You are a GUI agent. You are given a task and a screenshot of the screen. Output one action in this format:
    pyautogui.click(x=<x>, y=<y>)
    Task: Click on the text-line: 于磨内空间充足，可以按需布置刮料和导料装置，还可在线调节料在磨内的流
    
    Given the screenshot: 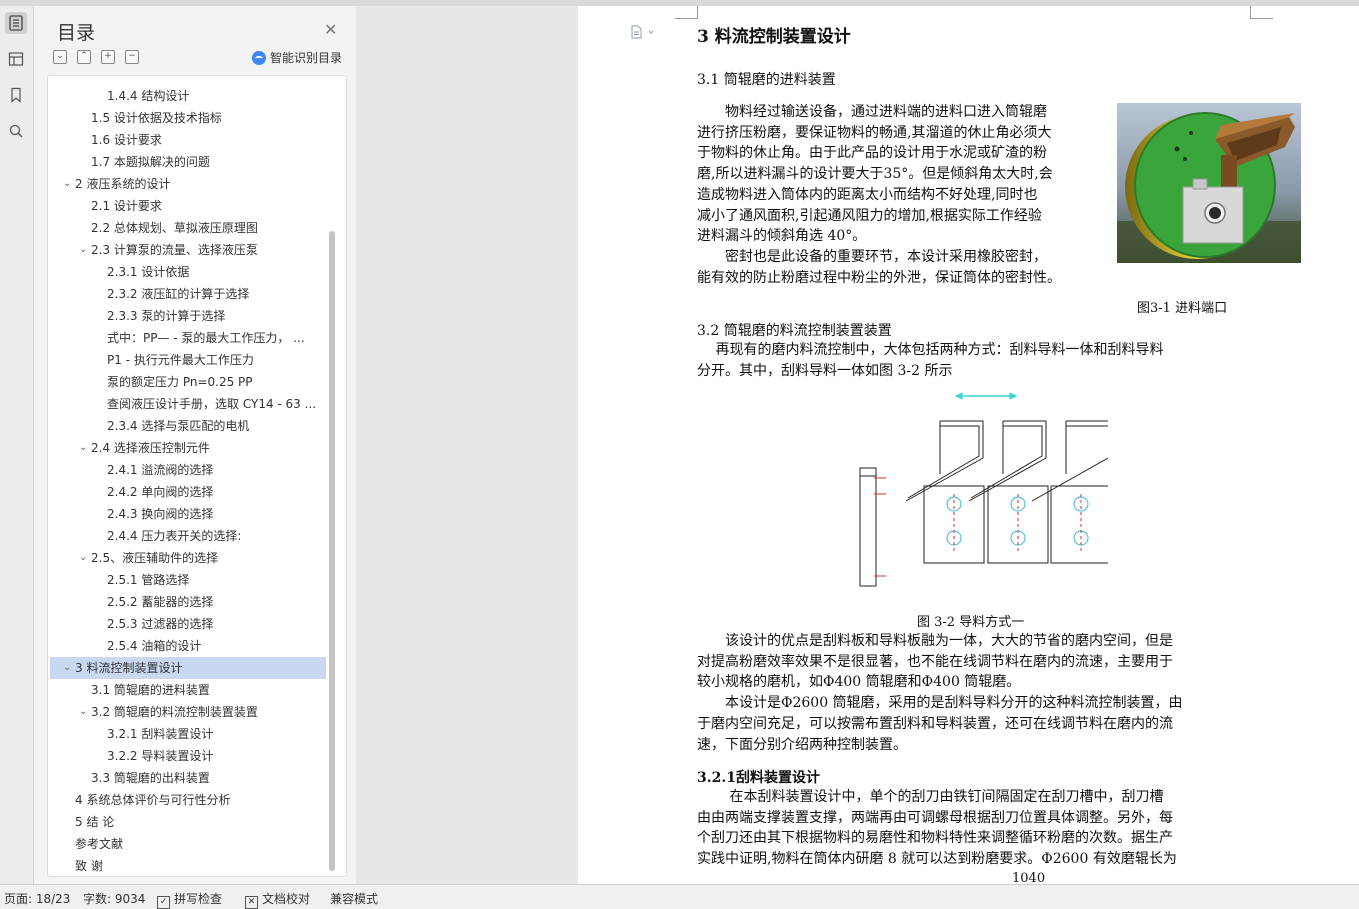 What is the action you would take?
    pyautogui.click(x=935, y=723)
    